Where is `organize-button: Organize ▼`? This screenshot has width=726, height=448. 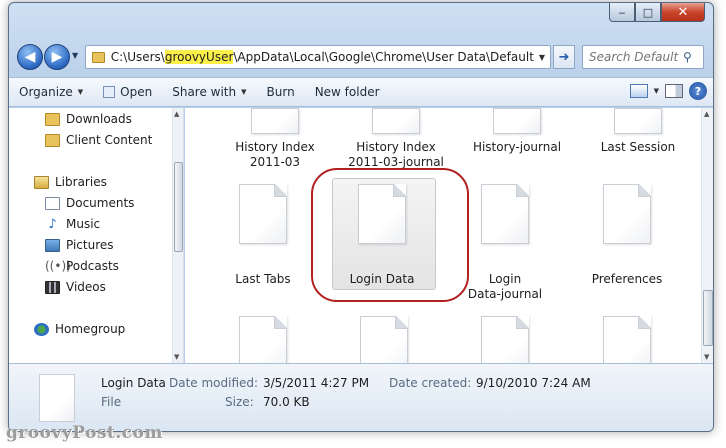
organize-button: Organize ▼ is located at coordinates (51, 92).